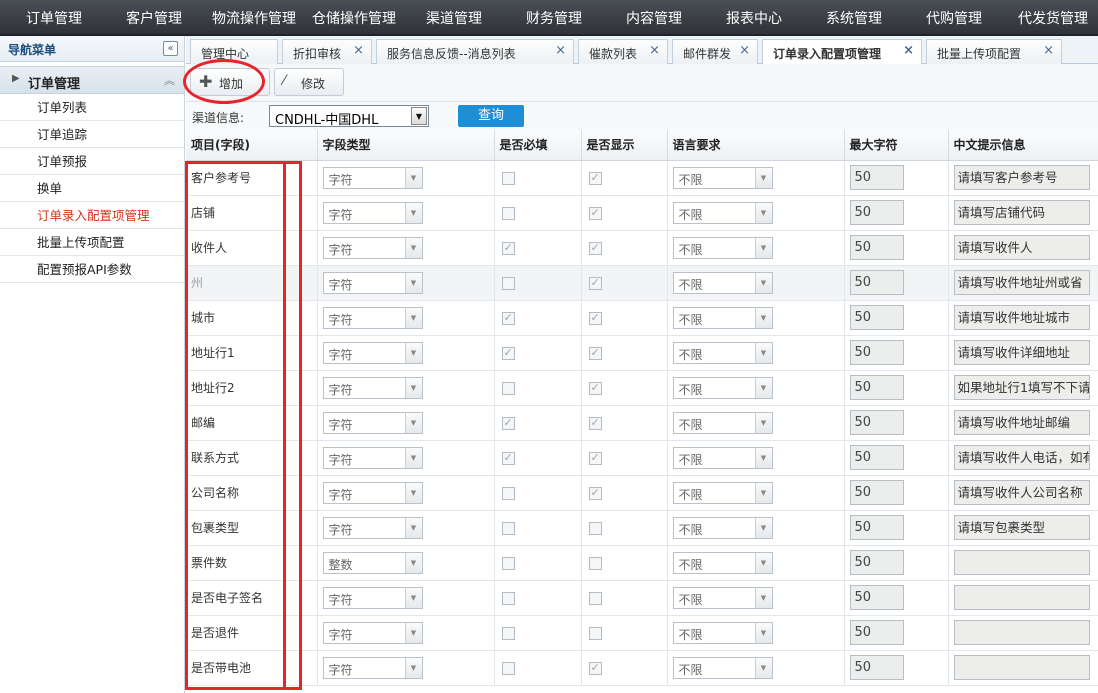 This screenshot has width=1098, height=693. I want to click on table-row: 票件数 整数 ▼ 不限 ▼ 50, so click(642, 563).